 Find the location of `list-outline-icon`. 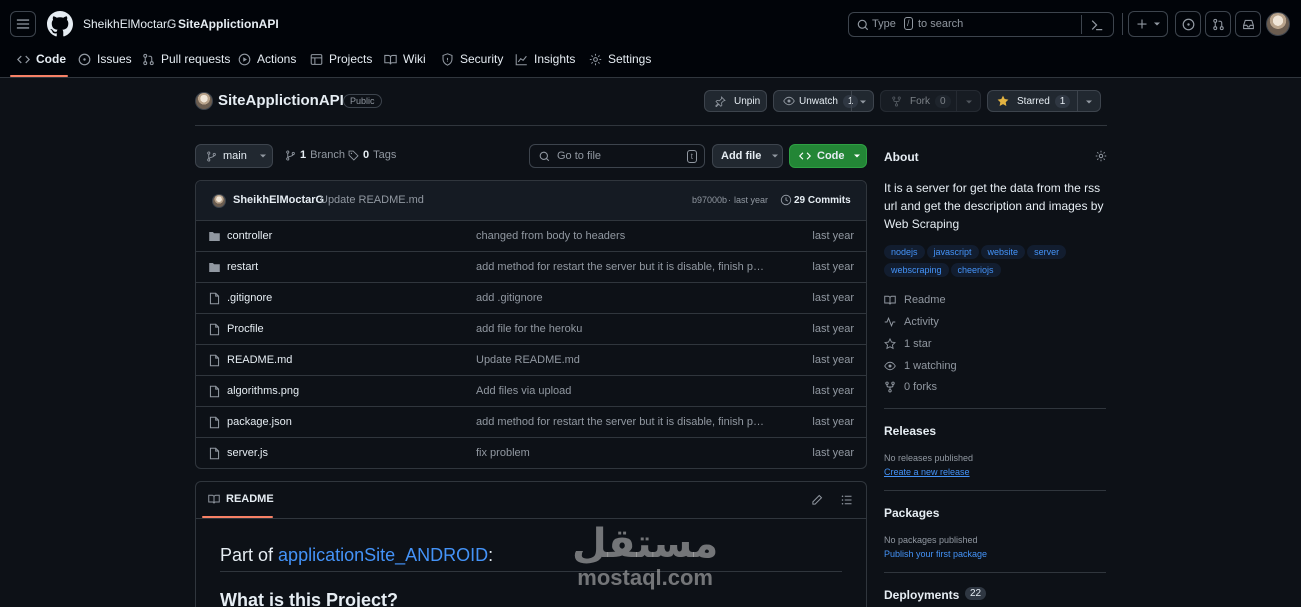

list-outline-icon is located at coordinates (847, 500).